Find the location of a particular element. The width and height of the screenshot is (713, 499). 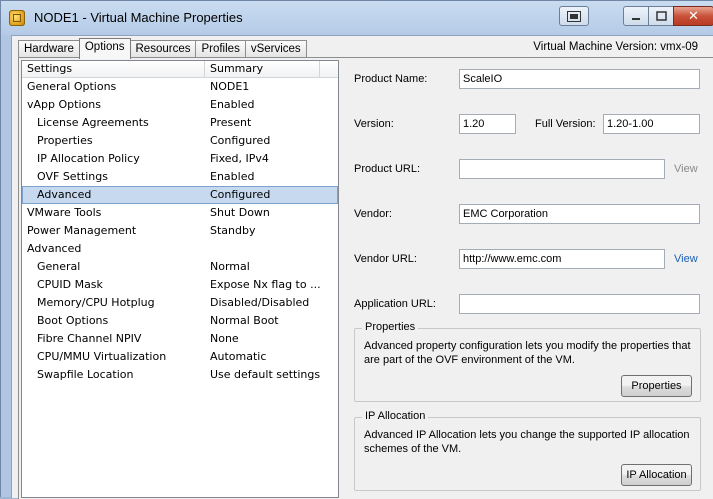

settings-row-name: Fibre Channel NPIV is located at coordinates (89, 338).